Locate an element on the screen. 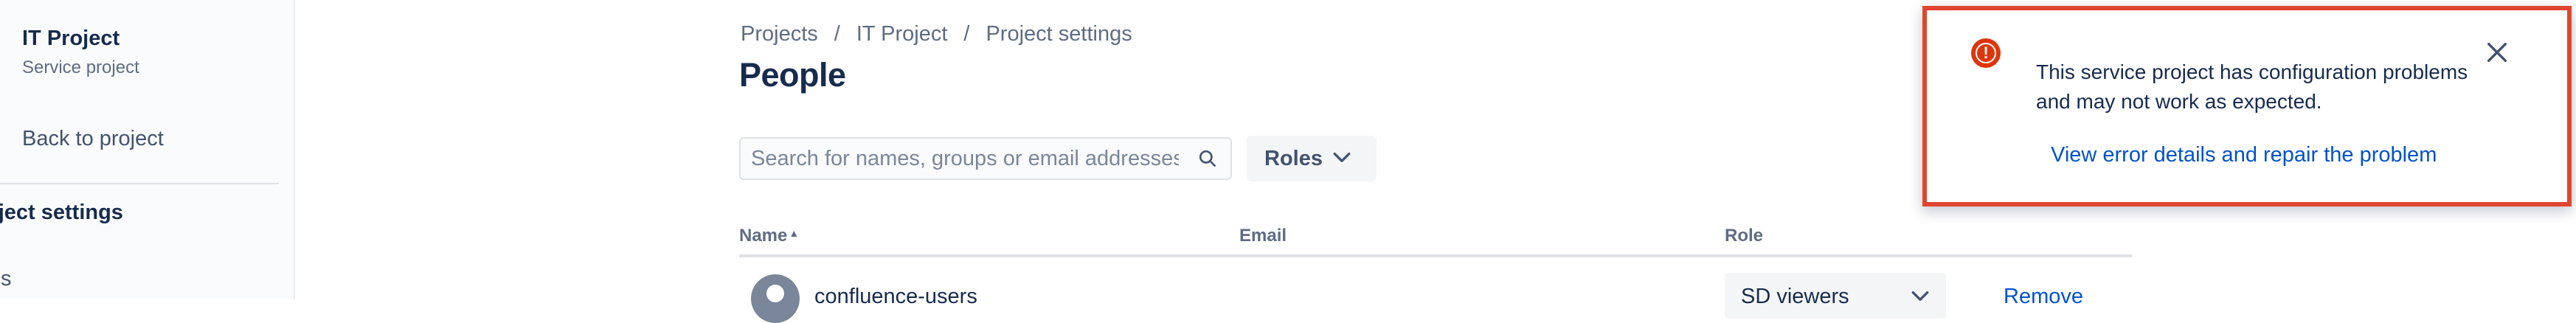 This screenshot has height=323, width=2576. sidebar-section-title: oject settings is located at coordinates (62, 212).